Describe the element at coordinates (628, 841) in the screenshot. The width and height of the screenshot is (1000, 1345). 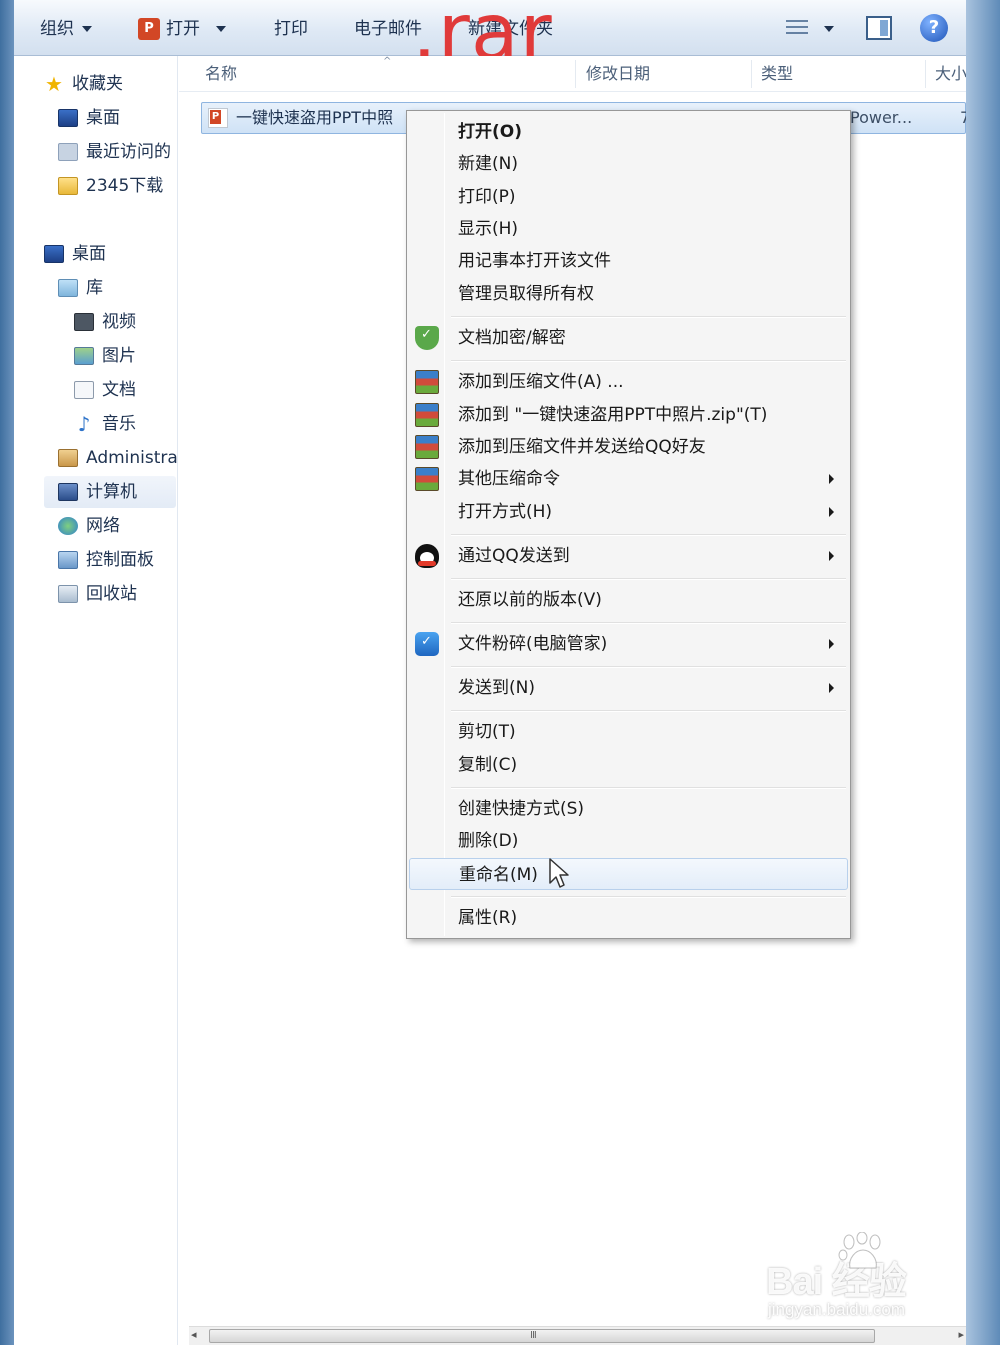
I see `menu-item-delete: 删除(D)` at that location.